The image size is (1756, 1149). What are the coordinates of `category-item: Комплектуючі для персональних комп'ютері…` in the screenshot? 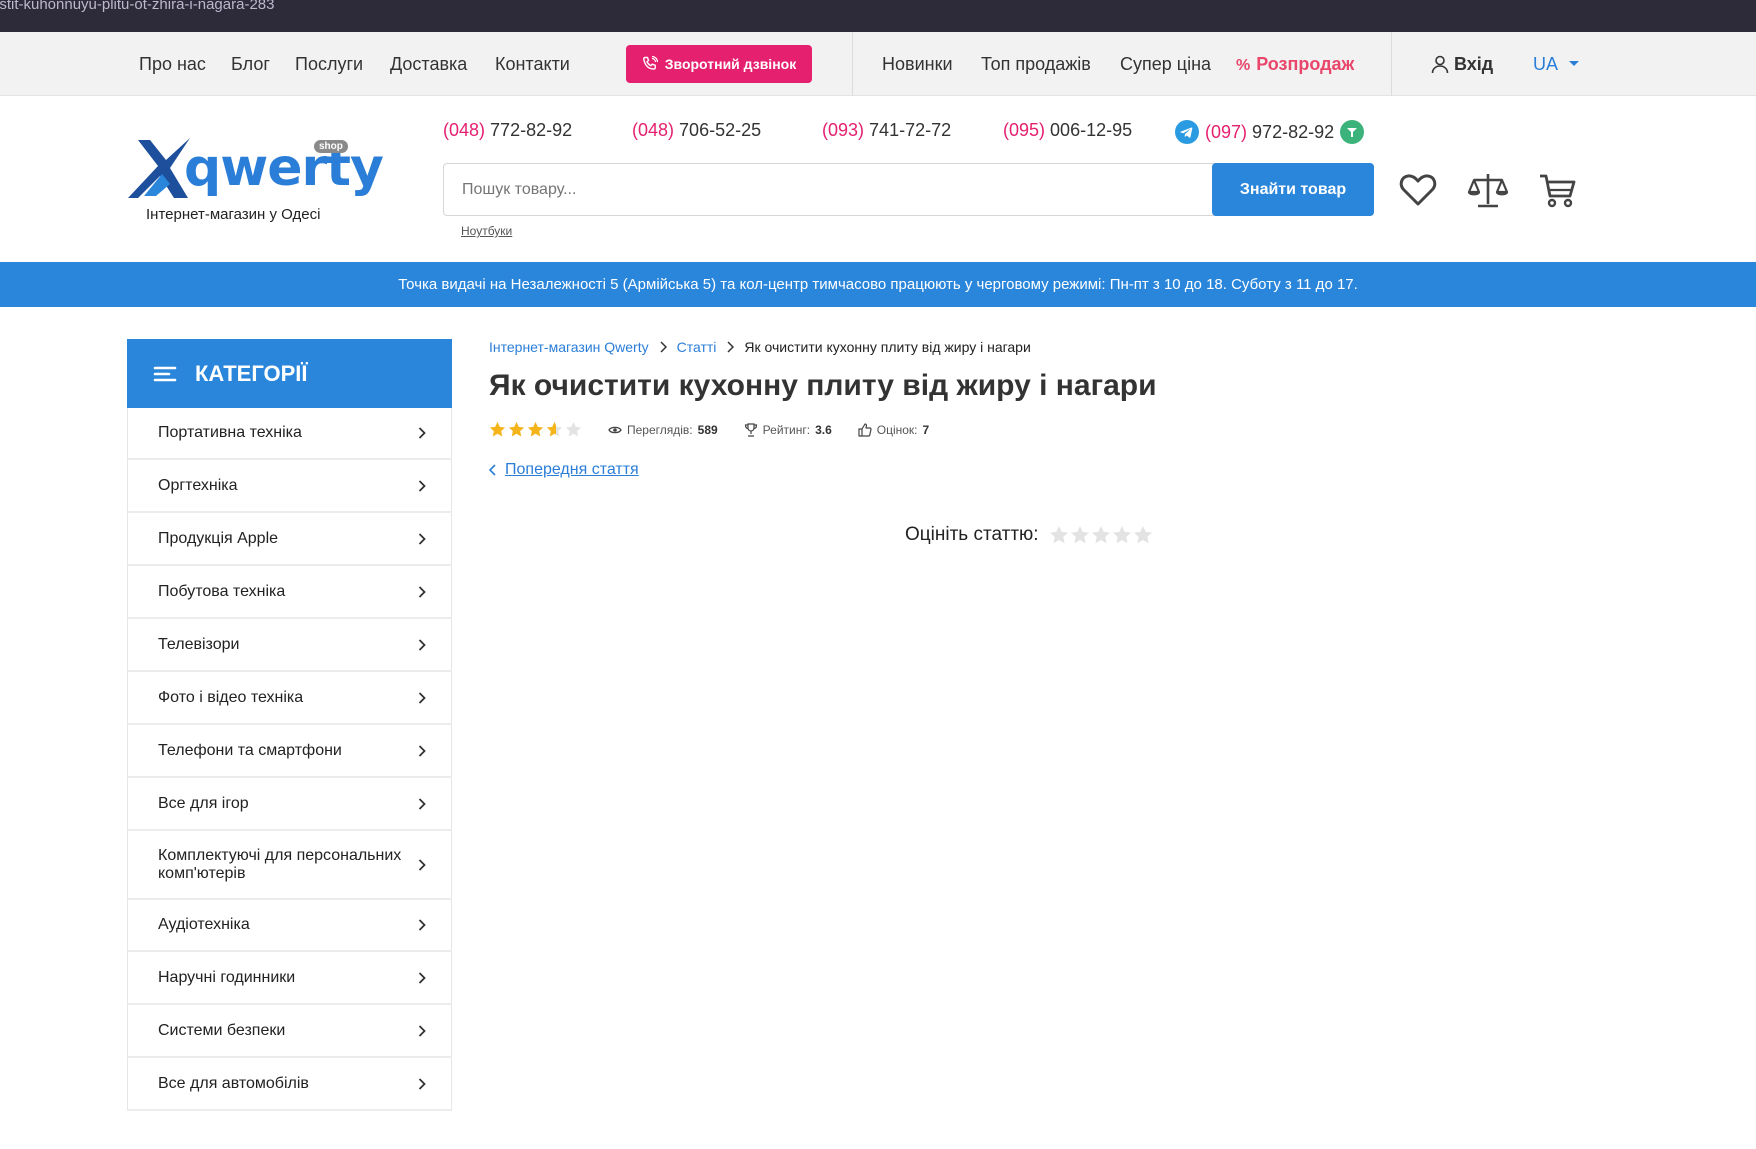 It's located at (289, 865).